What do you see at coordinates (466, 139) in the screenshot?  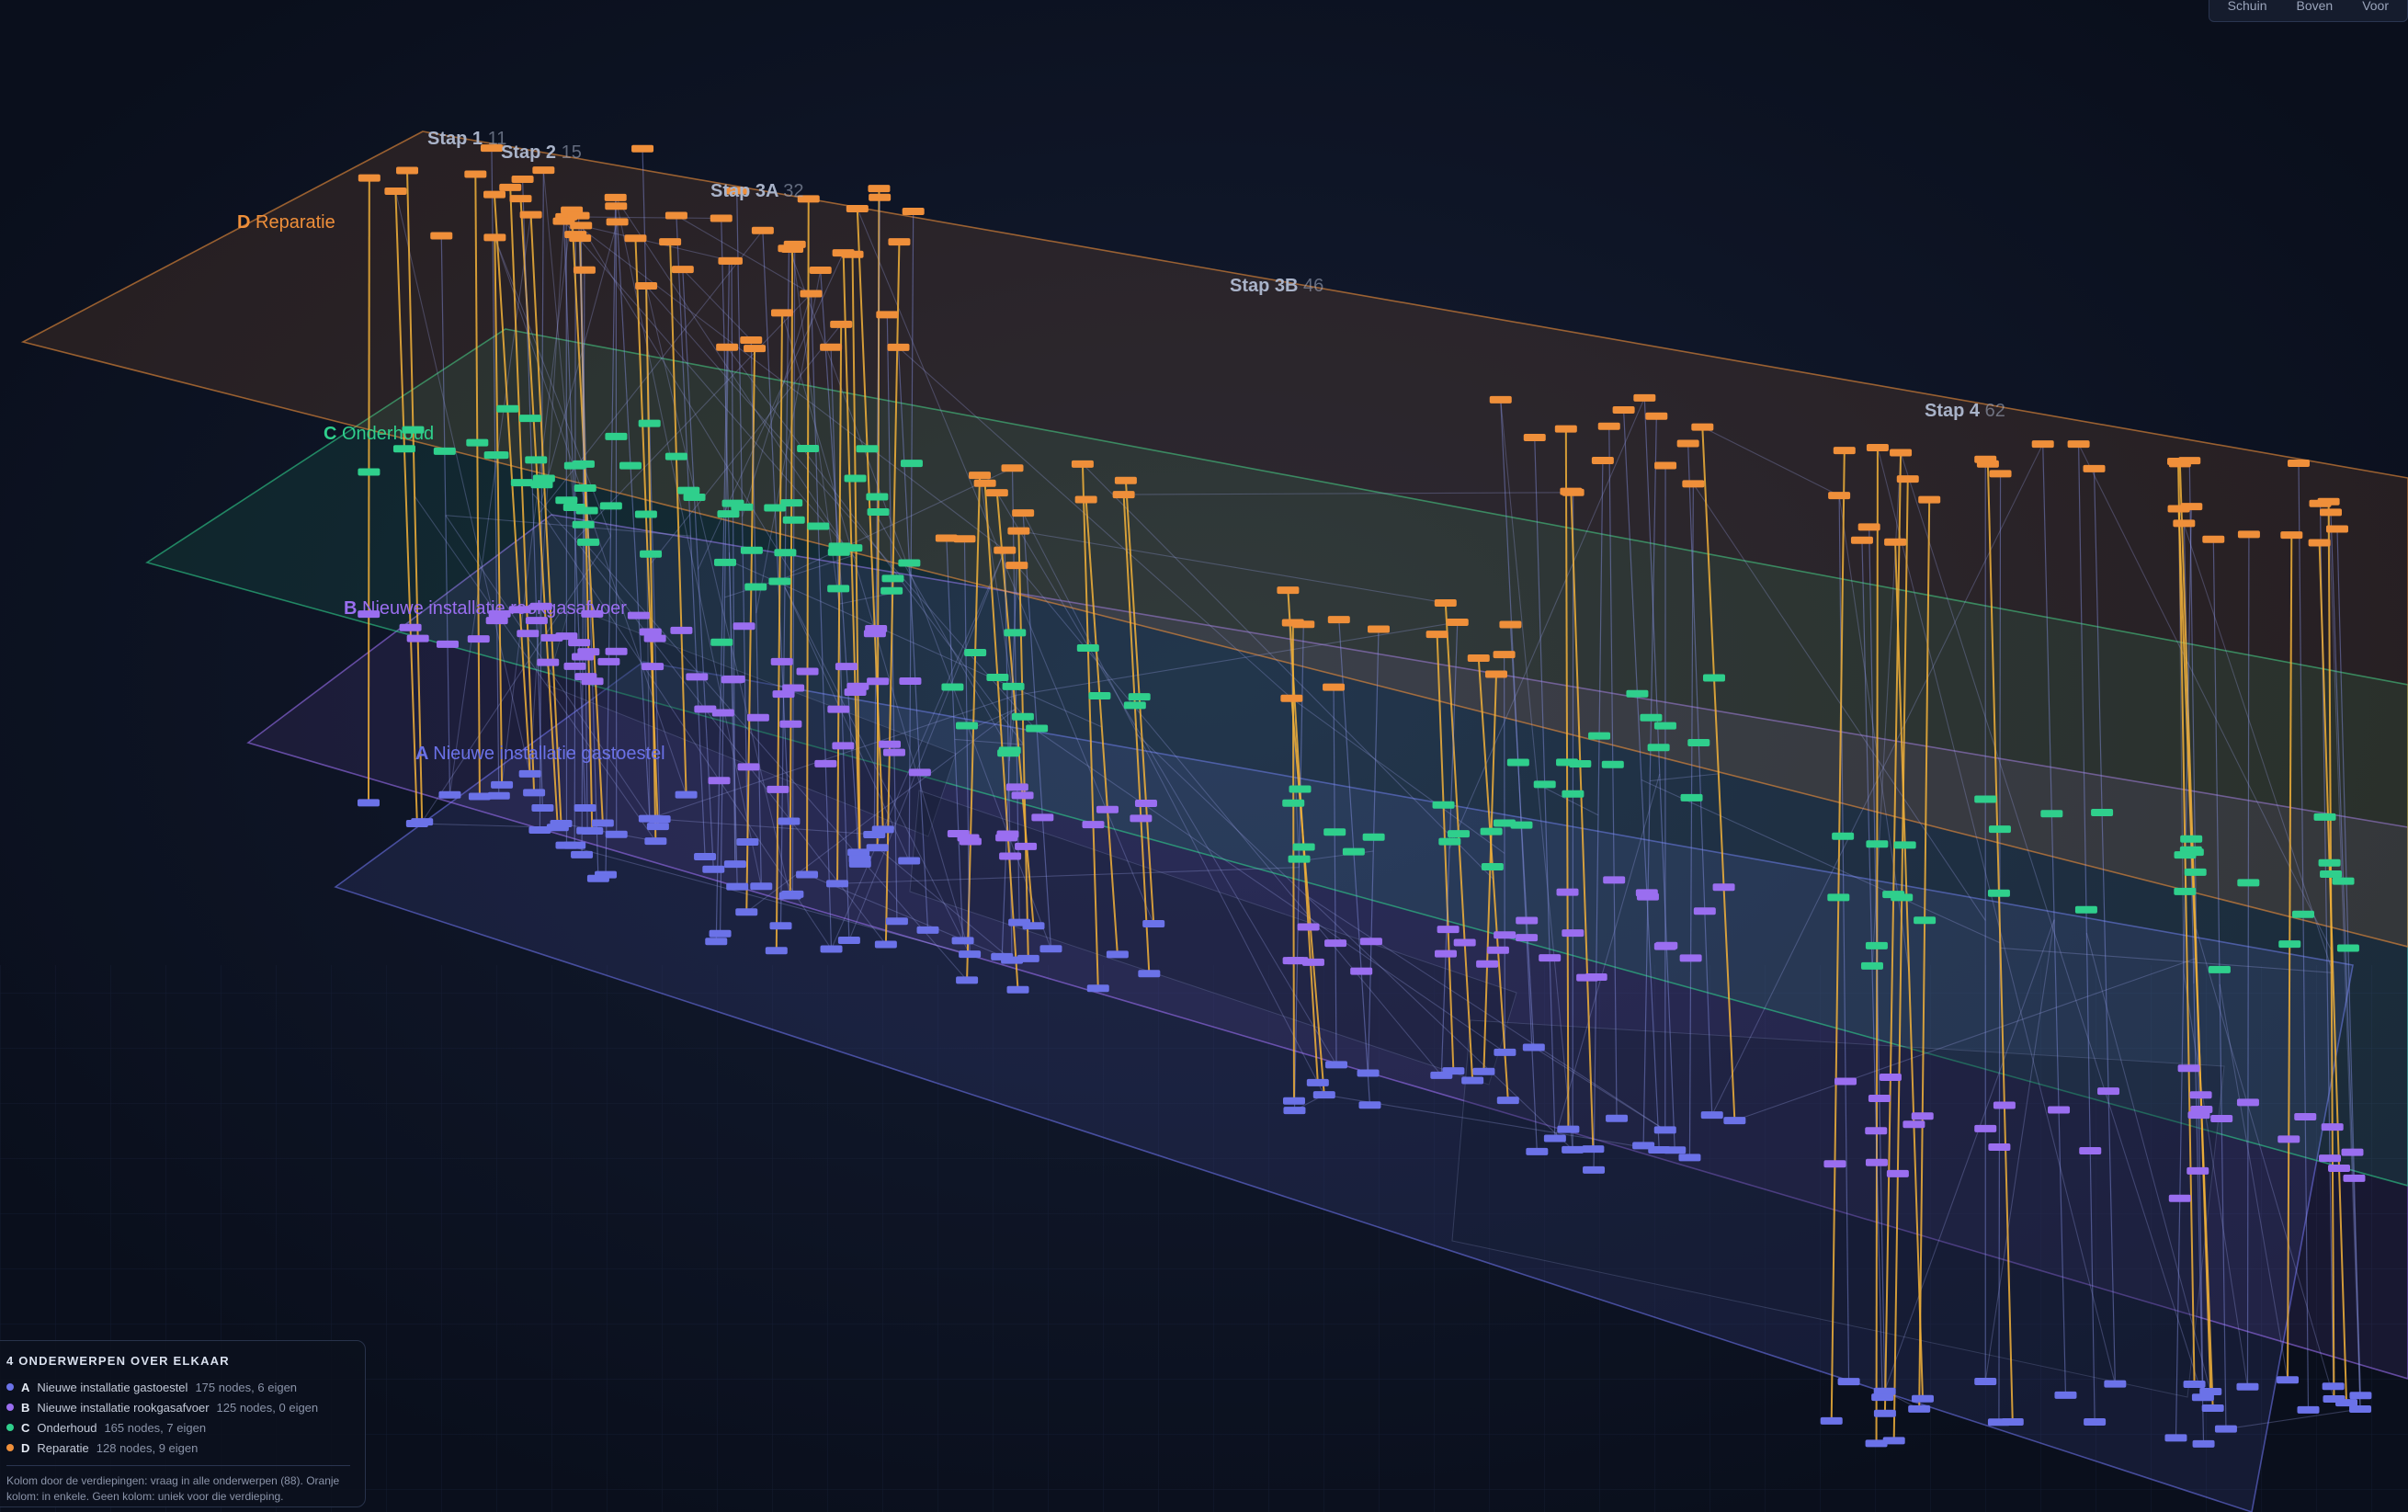 I see `stage-label: Stap 1 11` at bounding box center [466, 139].